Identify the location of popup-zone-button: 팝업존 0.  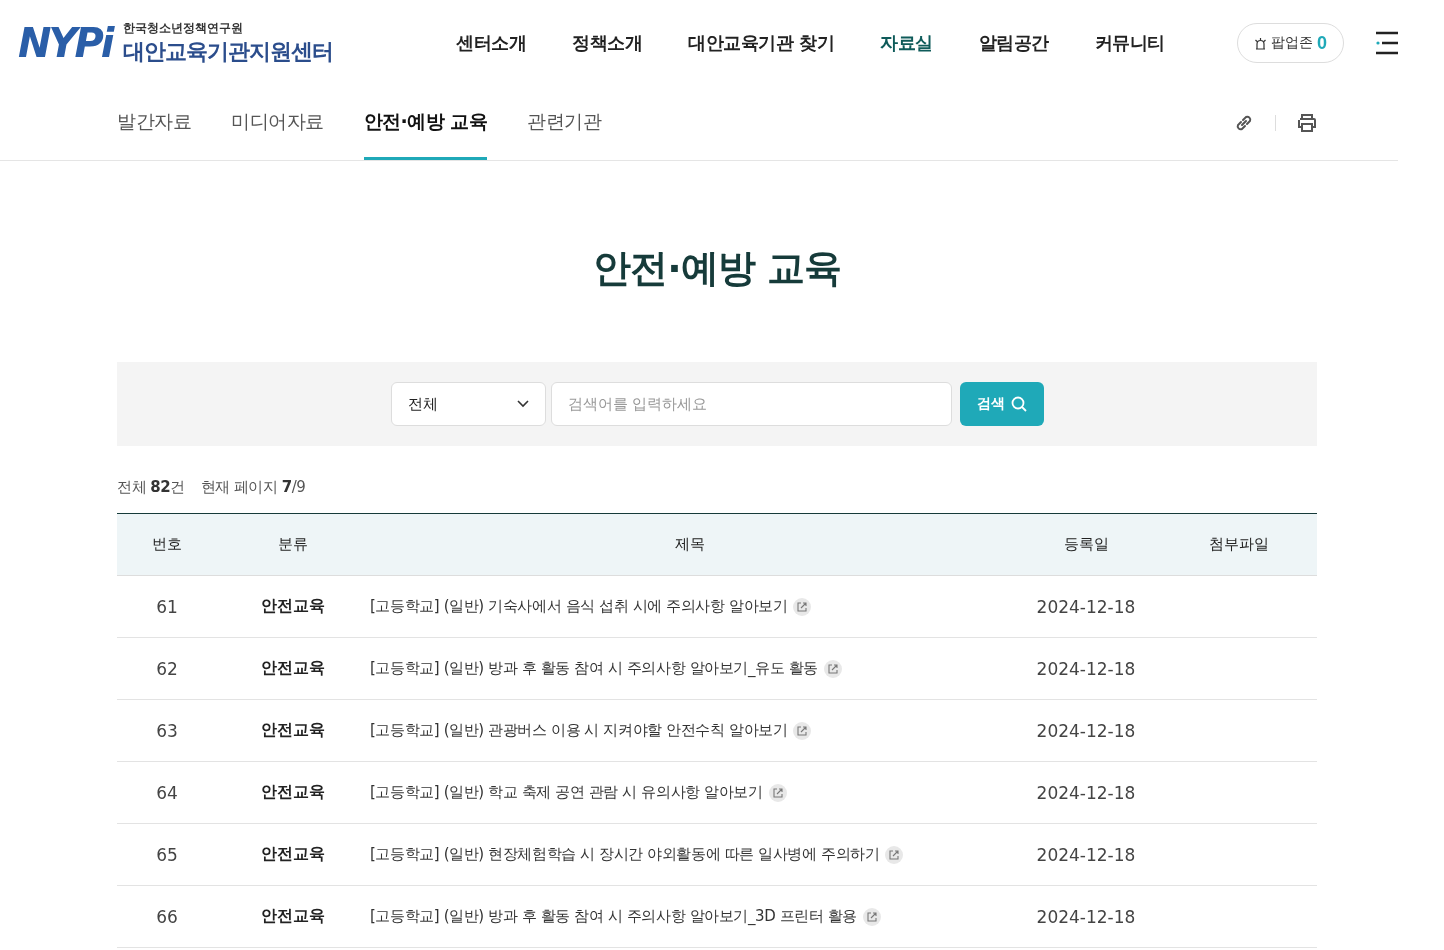
(1290, 43).